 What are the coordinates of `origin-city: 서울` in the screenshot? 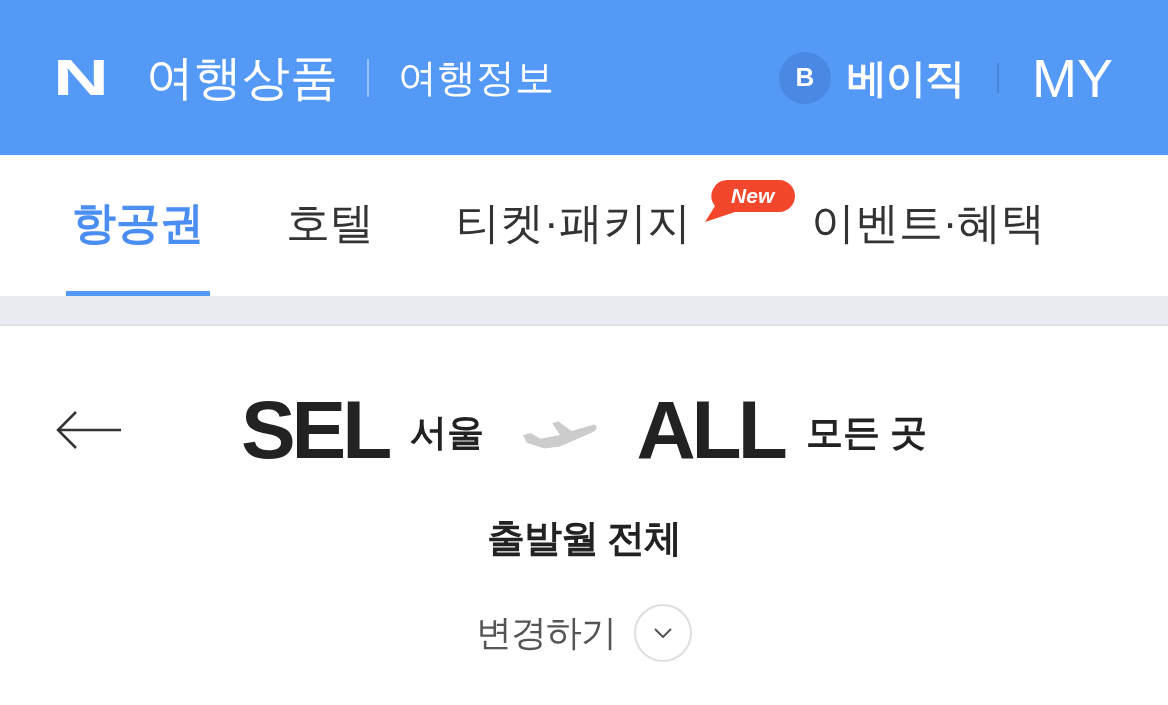 It's located at (447, 433).